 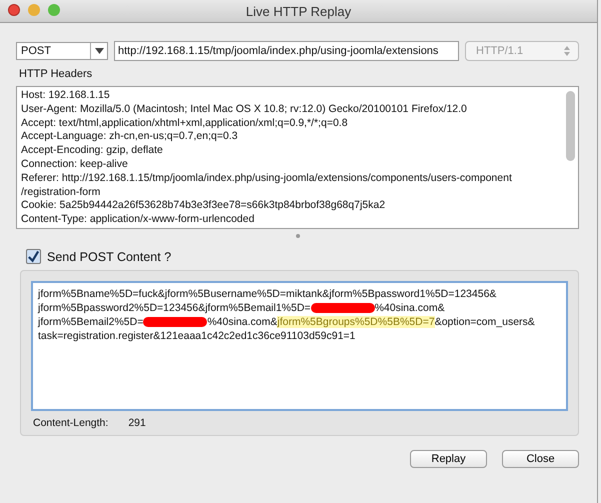 I want to click on window-title: Live HTTP Replay, so click(x=299, y=11).